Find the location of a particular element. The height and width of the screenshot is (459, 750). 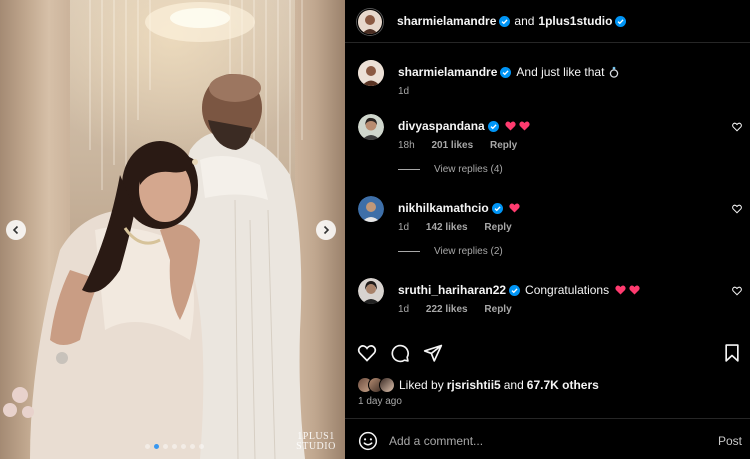

comment-meta: 1d 142 likes Reply is located at coordinates (462, 227).